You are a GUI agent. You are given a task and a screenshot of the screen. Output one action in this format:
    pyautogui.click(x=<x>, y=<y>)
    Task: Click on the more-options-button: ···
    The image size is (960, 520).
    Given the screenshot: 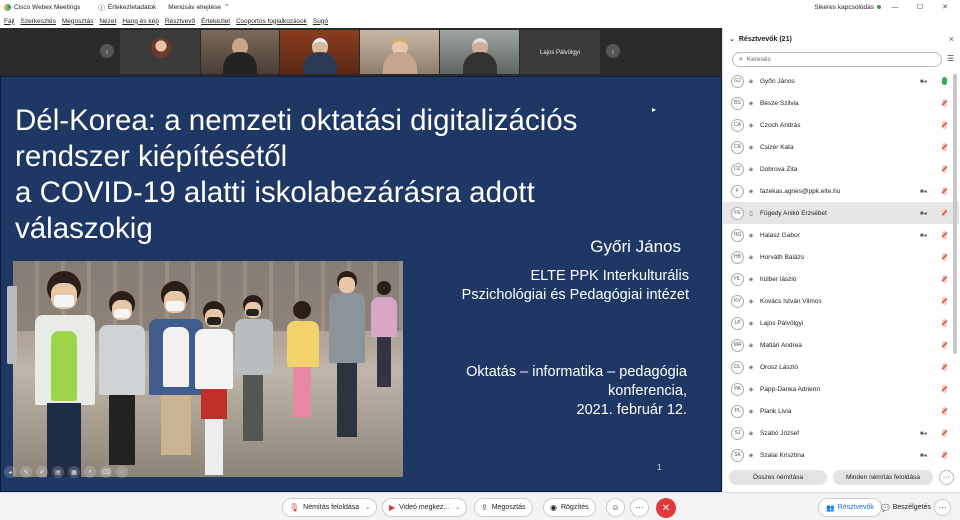 What is the action you would take?
    pyautogui.click(x=639, y=507)
    